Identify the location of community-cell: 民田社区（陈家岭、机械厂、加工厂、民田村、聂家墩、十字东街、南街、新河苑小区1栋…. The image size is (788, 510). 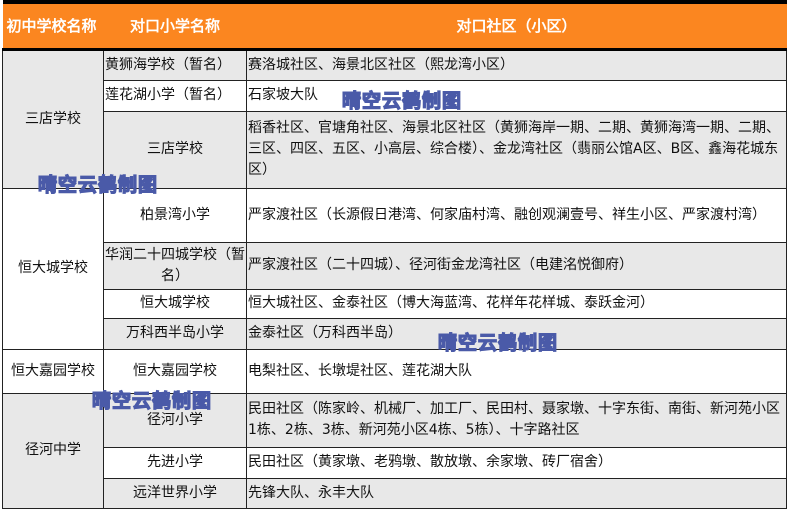
(516, 420).